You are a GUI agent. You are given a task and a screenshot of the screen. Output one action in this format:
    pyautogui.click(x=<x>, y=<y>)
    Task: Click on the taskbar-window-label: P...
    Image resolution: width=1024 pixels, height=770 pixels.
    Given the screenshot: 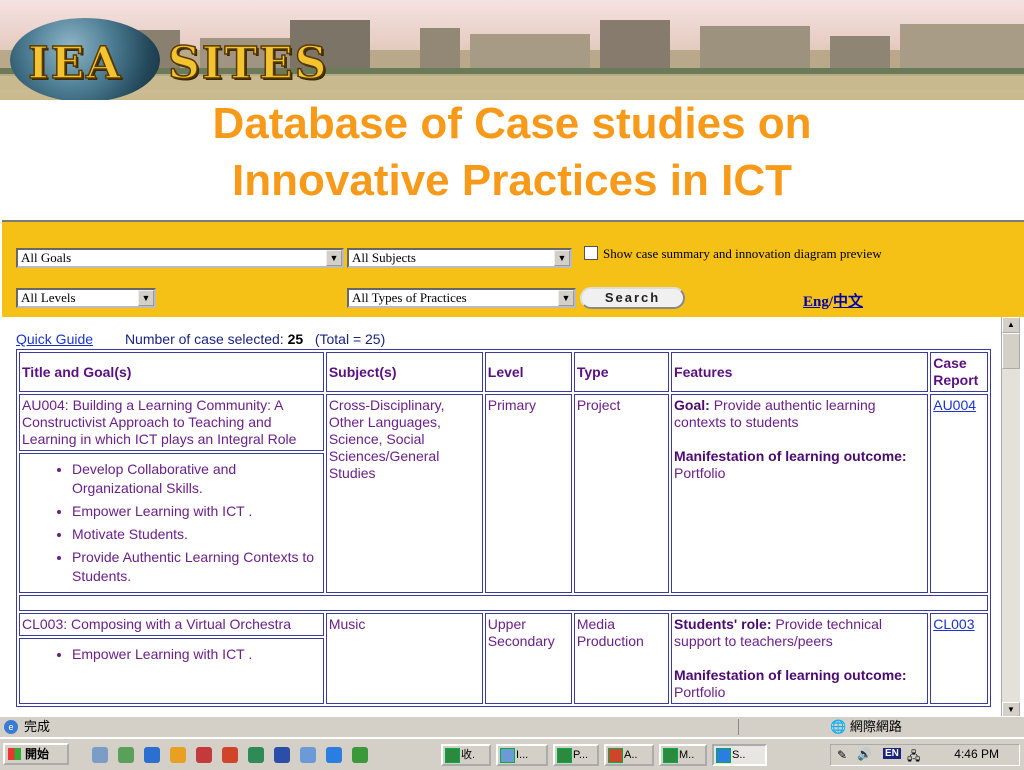 What is the action you would take?
    pyautogui.click(x=581, y=755)
    